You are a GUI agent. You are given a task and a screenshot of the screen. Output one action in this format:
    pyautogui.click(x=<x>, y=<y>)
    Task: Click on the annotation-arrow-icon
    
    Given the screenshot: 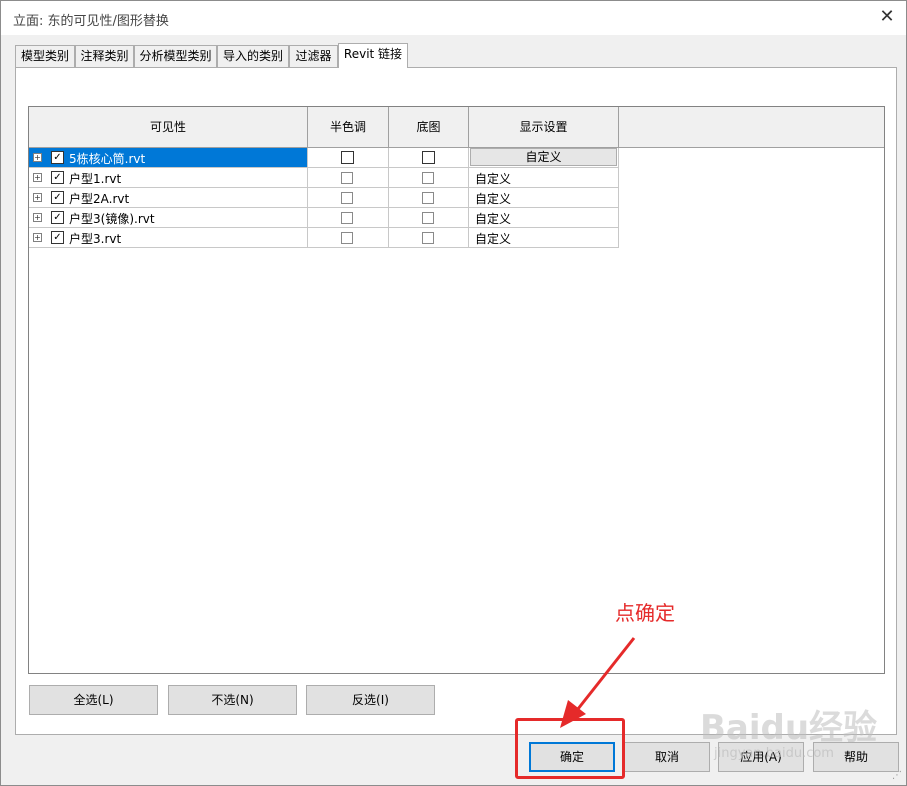 What is the action you would take?
    pyautogui.click(x=598, y=682)
    